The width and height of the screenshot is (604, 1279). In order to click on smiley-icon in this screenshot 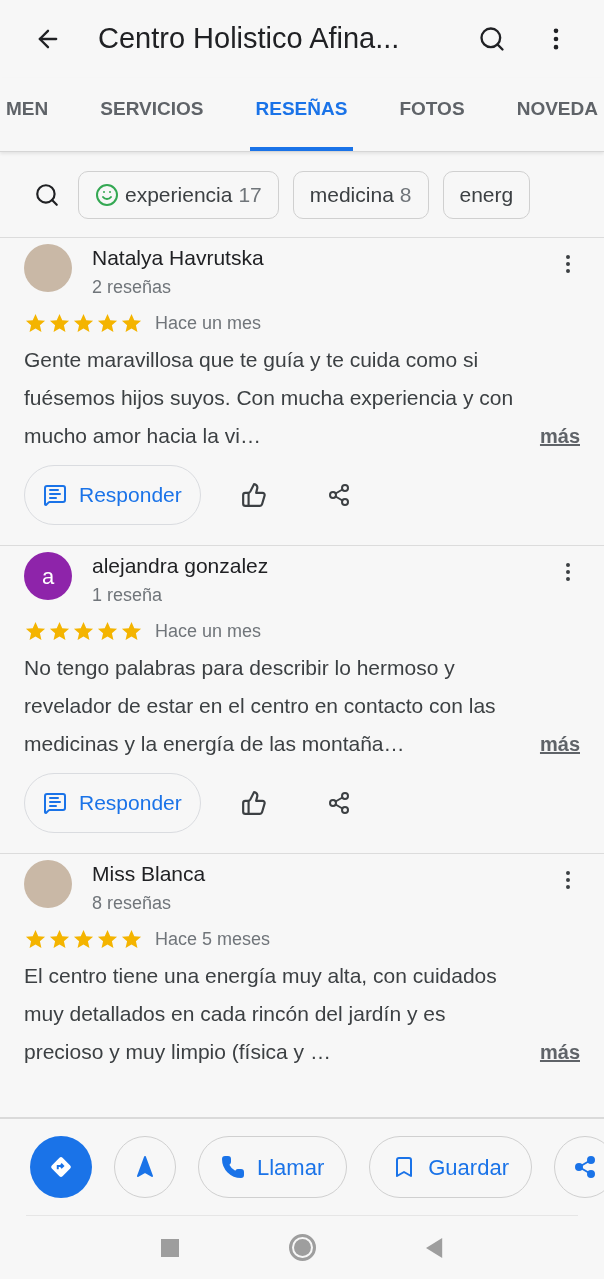, I will do `click(107, 194)`.